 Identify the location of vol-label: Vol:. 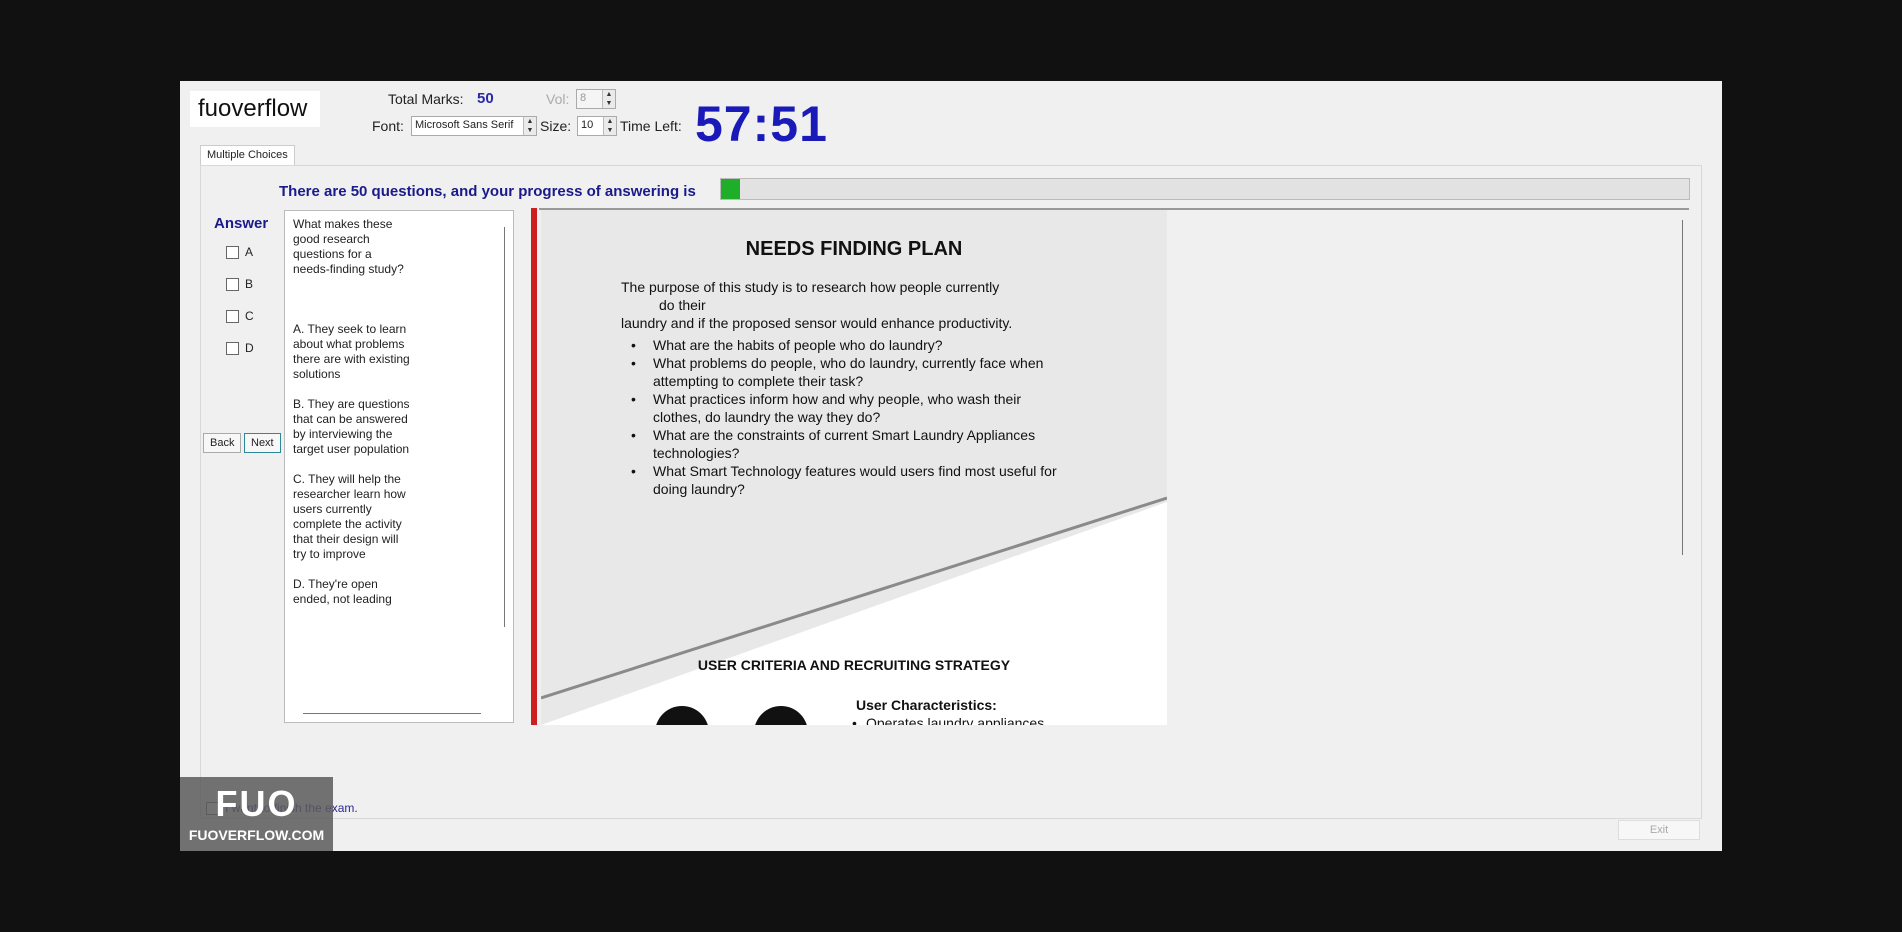
(558, 99).